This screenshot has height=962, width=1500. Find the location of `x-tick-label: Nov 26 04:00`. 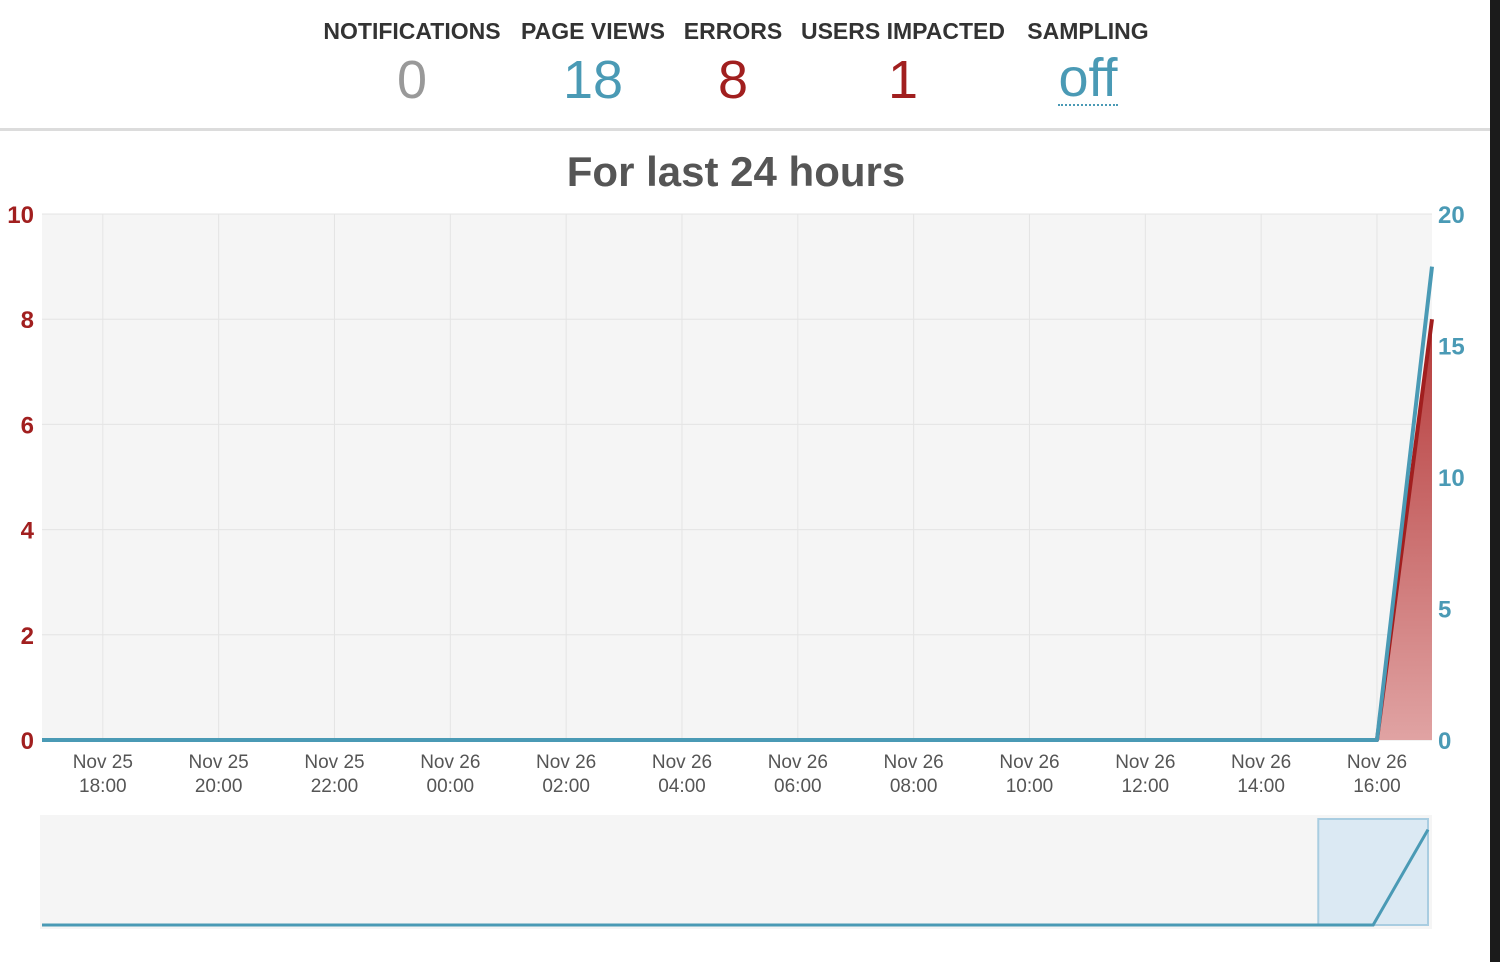

x-tick-label: Nov 26 04:00 is located at coordinates (682, 774).